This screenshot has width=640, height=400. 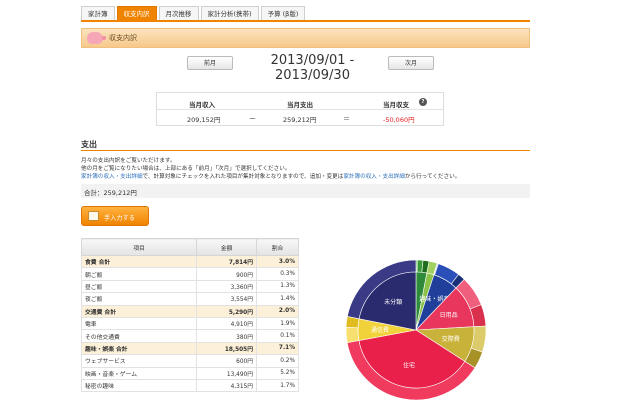 What do you see at coordinates (139, 336) in the screenshot?
I see `row-item-name: その他交通費` at bounding box center [139, 336].